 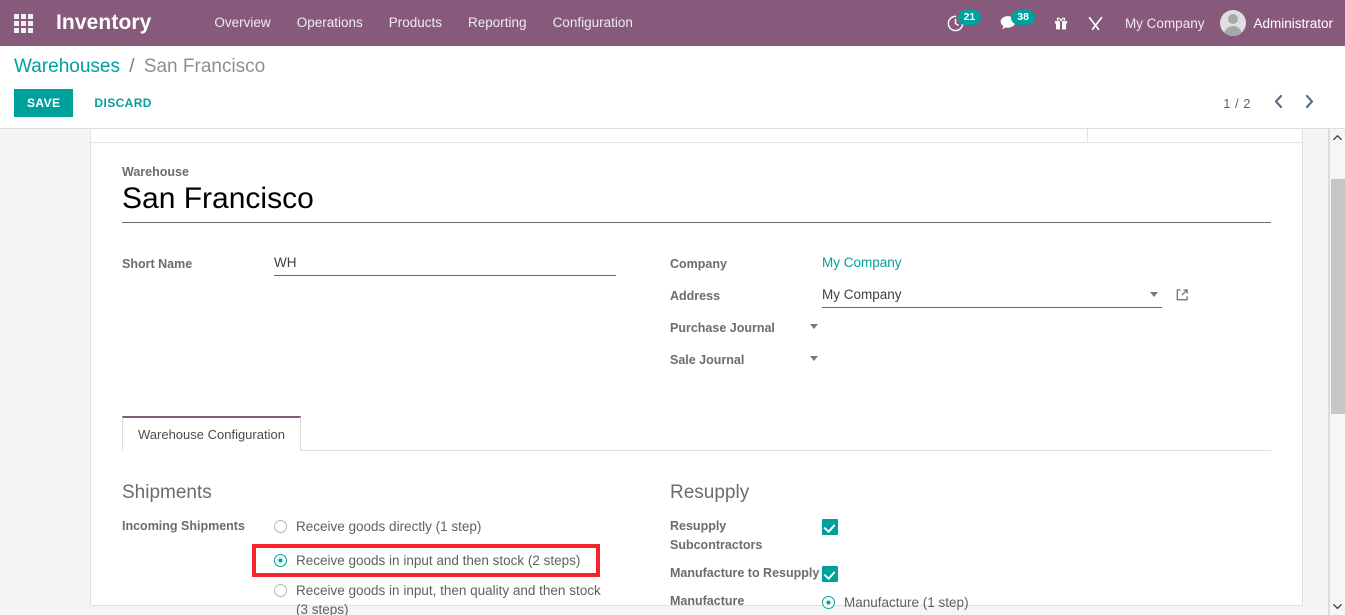 What do you see at coordinates (1165, 23) in the screenshot?
I see `company-switcher: My Company` at bounding box center [1165, 23].